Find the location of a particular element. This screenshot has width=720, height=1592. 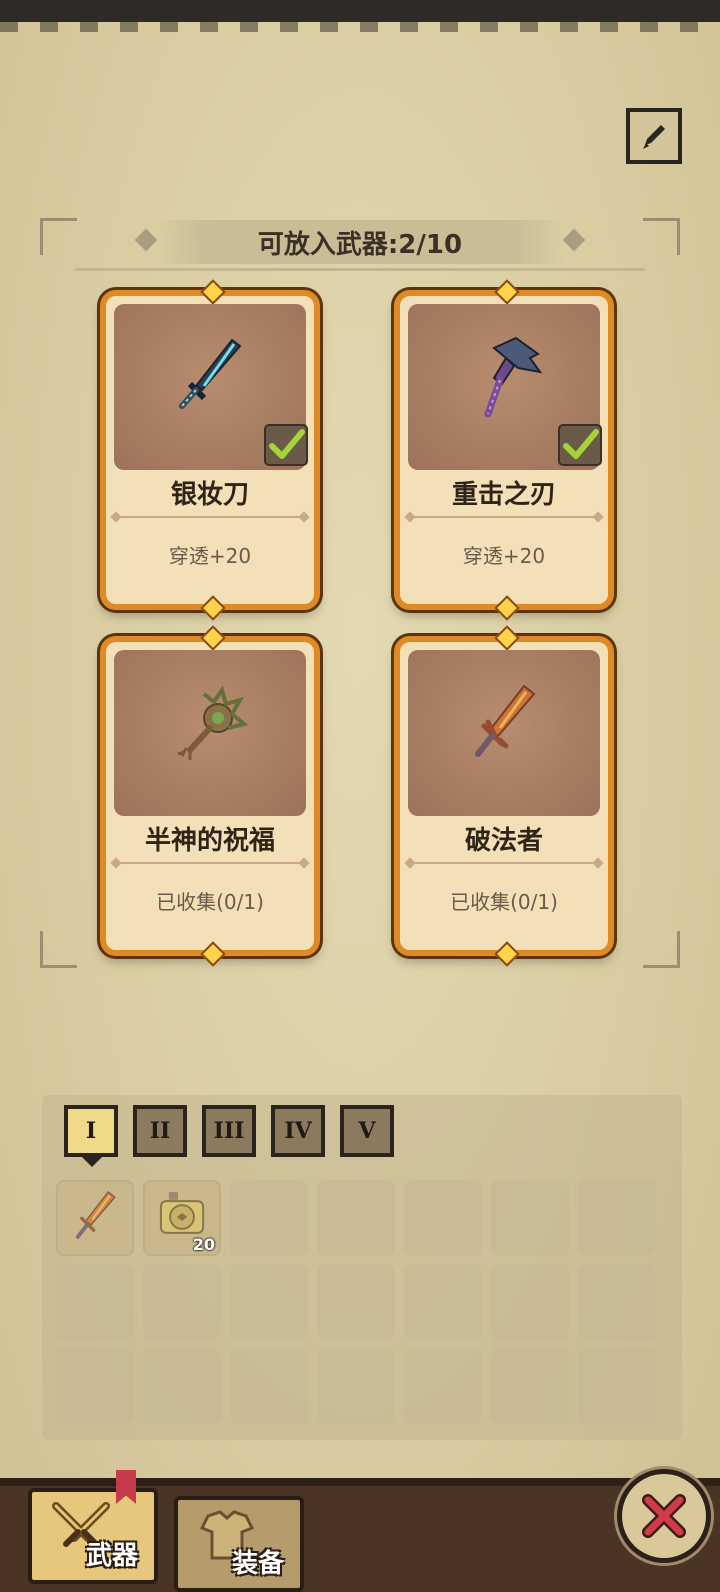

active-tab-pointer is located at coordinates (92, 1162).